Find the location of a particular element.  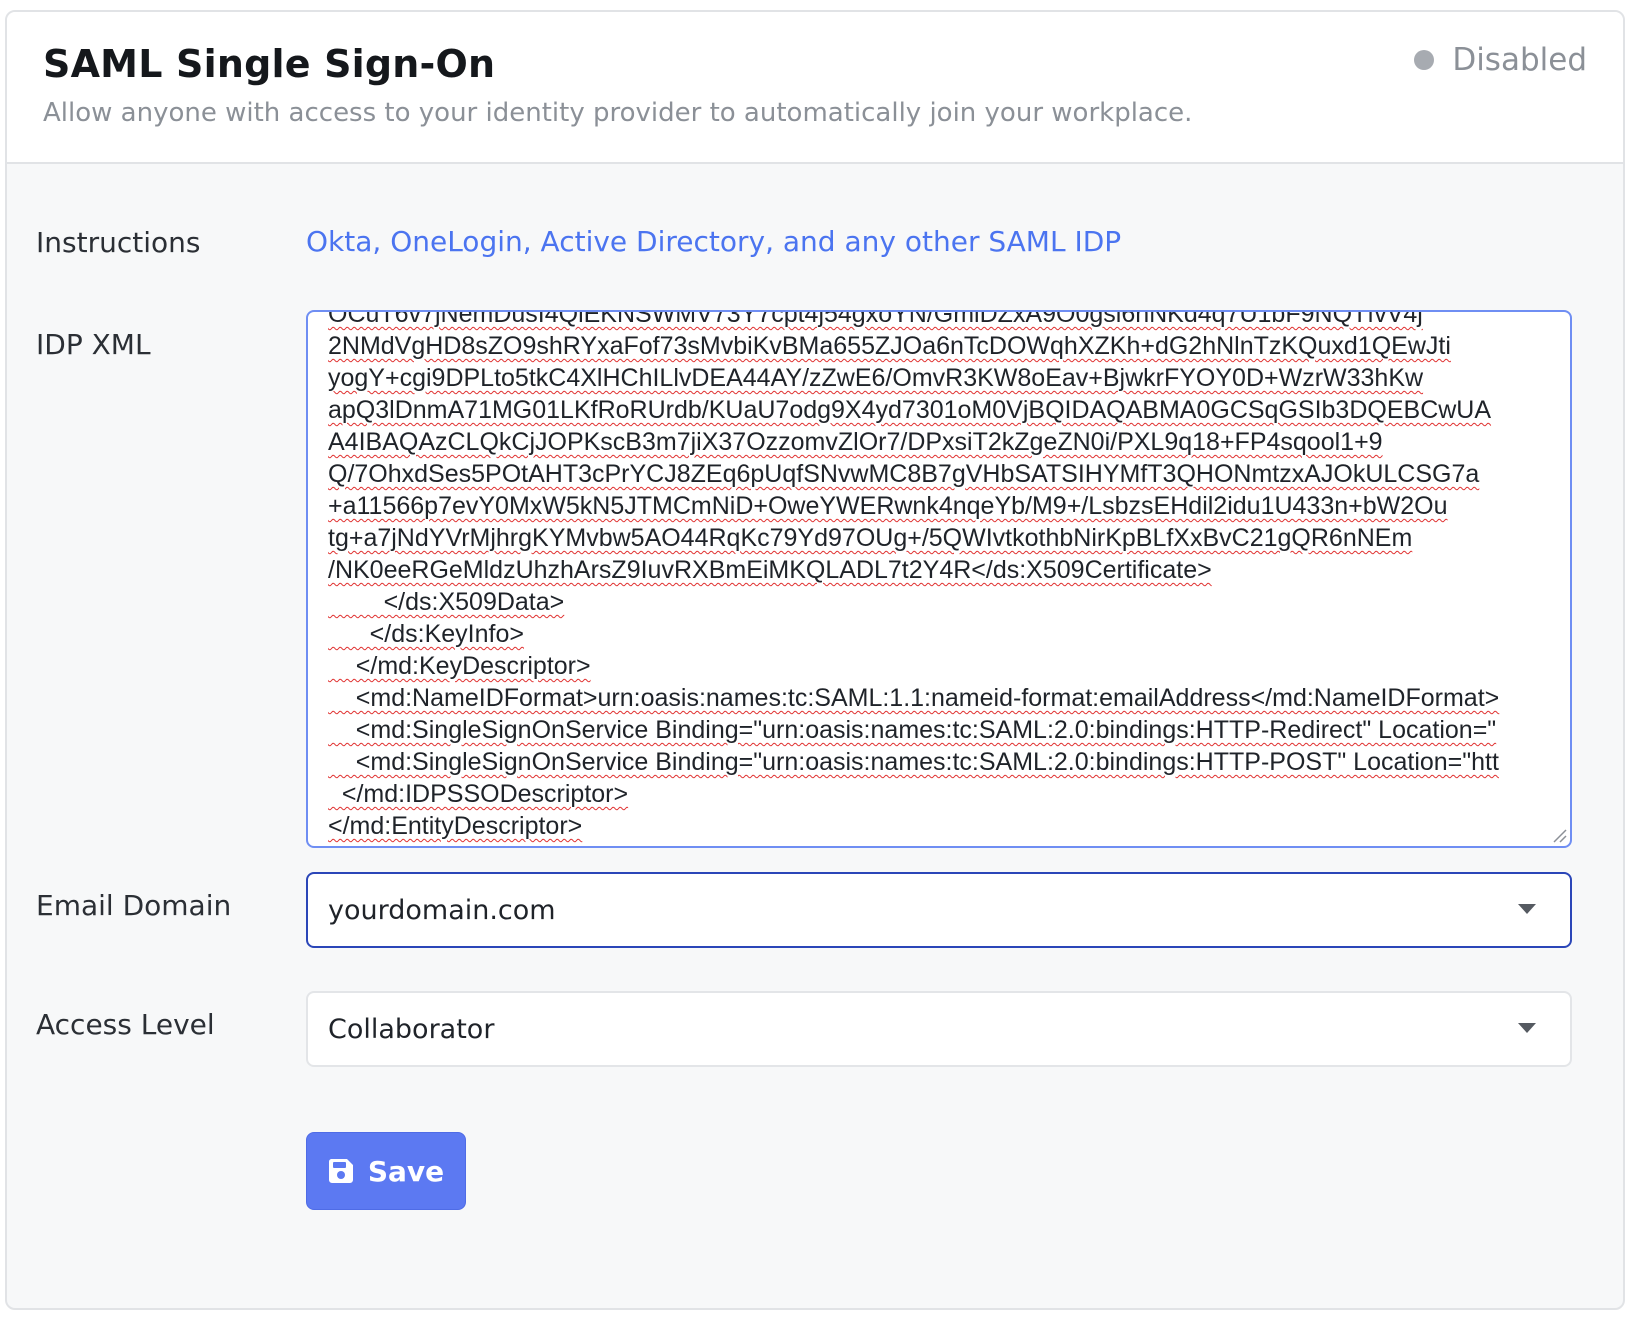

xml-line: </md:EntityDescriptor> is located at coordinates (455, 826).